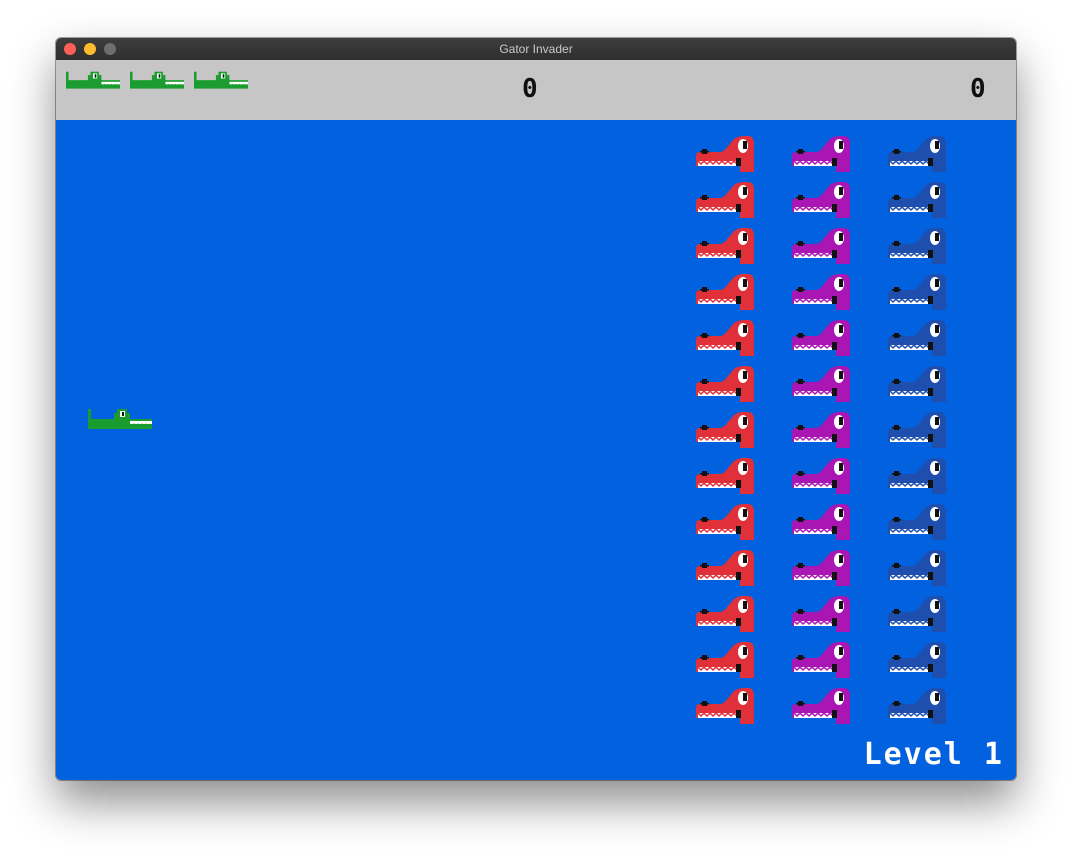 This screenshot has width=1072, height=854. I want to click on player-gator, so click(120, 419).